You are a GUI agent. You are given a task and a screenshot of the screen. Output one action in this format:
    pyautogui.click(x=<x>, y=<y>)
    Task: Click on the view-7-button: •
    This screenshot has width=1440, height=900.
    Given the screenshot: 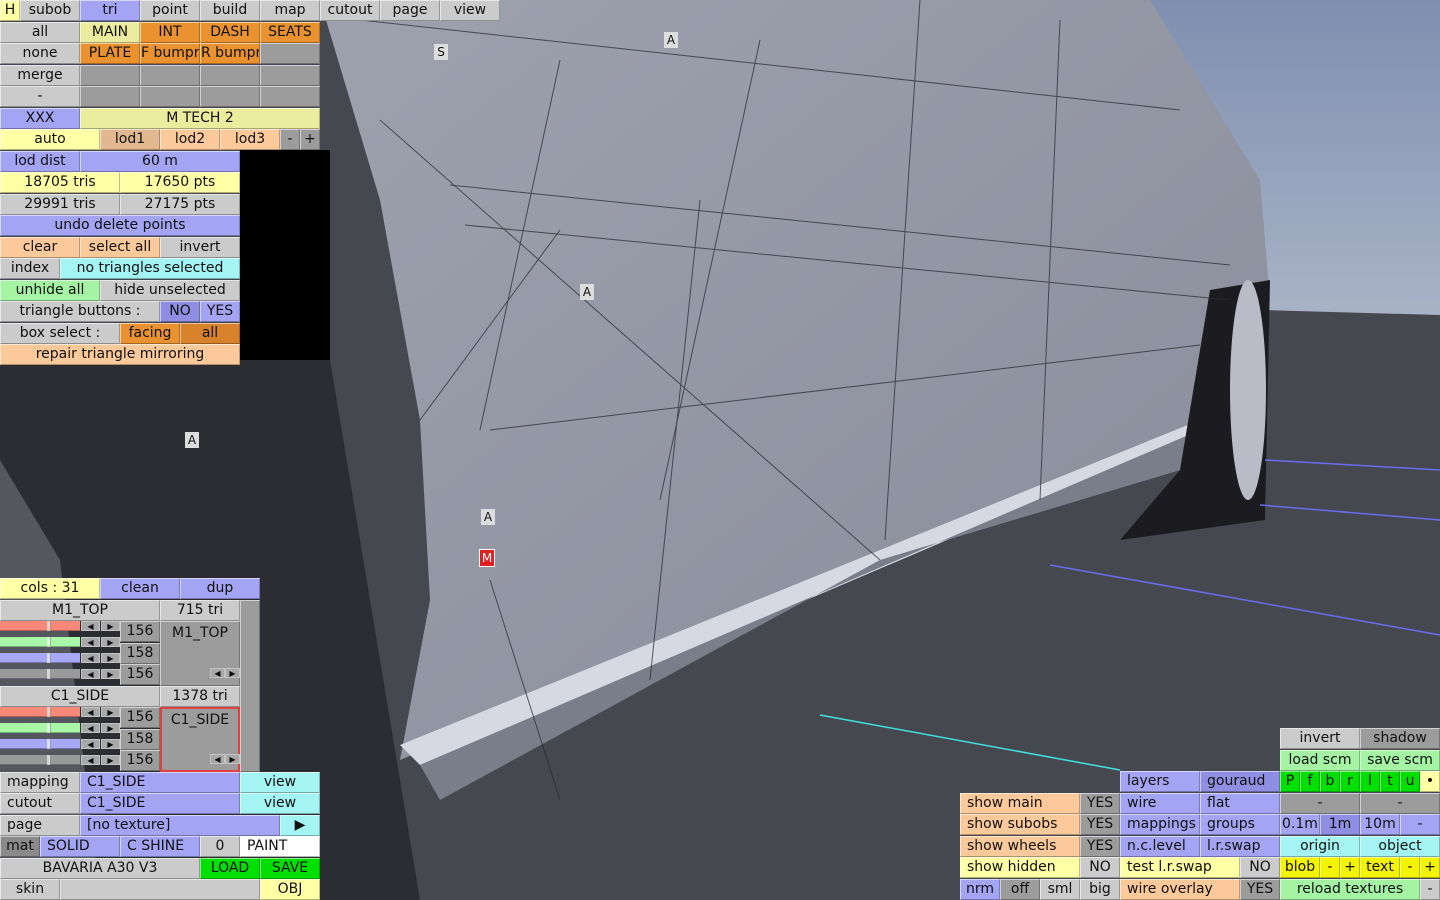 What is the action you would take?
    pyautogui.click(x=1430, y=781)
    